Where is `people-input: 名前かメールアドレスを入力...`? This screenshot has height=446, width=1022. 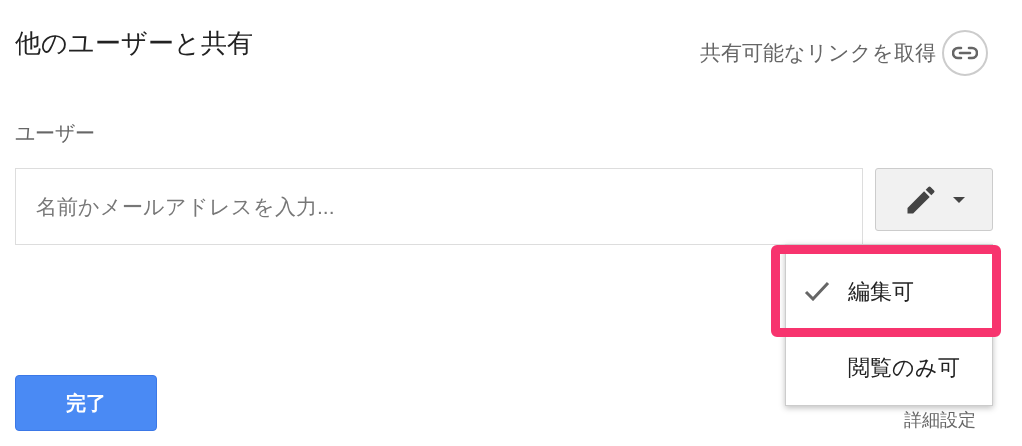
people-input: 名前かメールアドレスを入力... is located at coordinates (439, 206).